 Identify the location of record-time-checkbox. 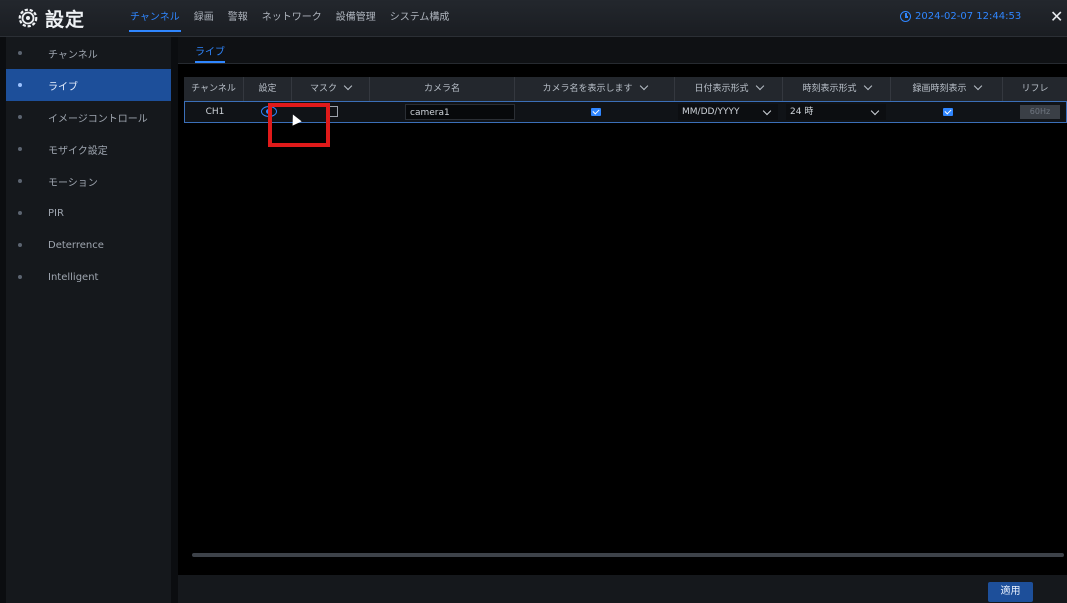
(948, 111).